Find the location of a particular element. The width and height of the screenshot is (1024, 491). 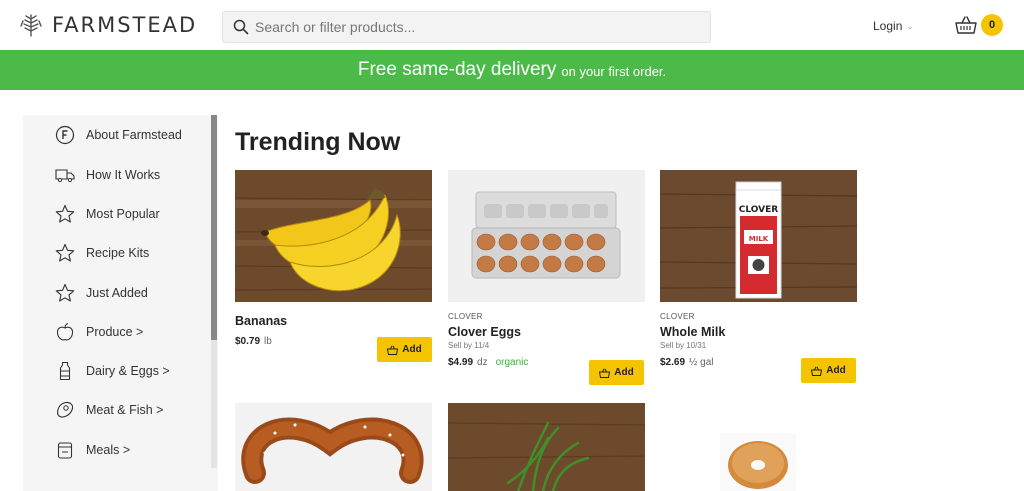

milk-carton-image: CLOVER MILK is located at coordinates (758, 236).